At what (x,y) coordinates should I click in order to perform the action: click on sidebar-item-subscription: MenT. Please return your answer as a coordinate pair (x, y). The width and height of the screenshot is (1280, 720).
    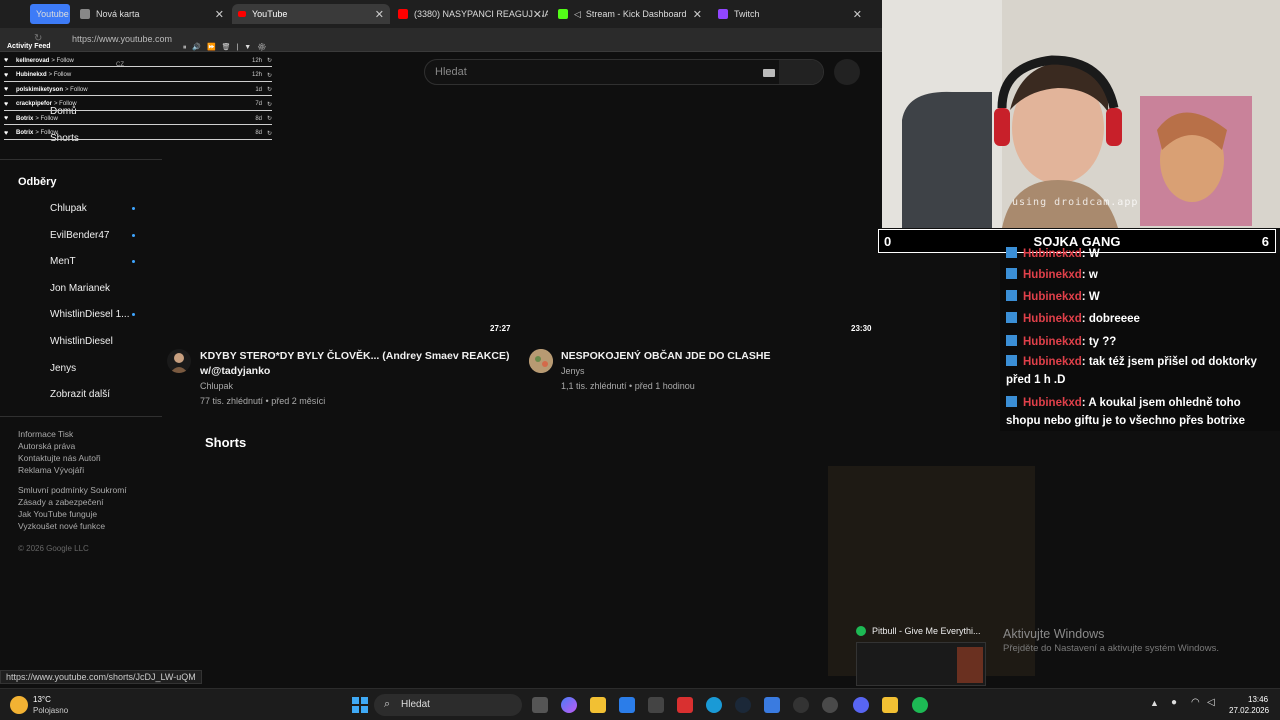
    Looking at the image, I should click on (63, 261).